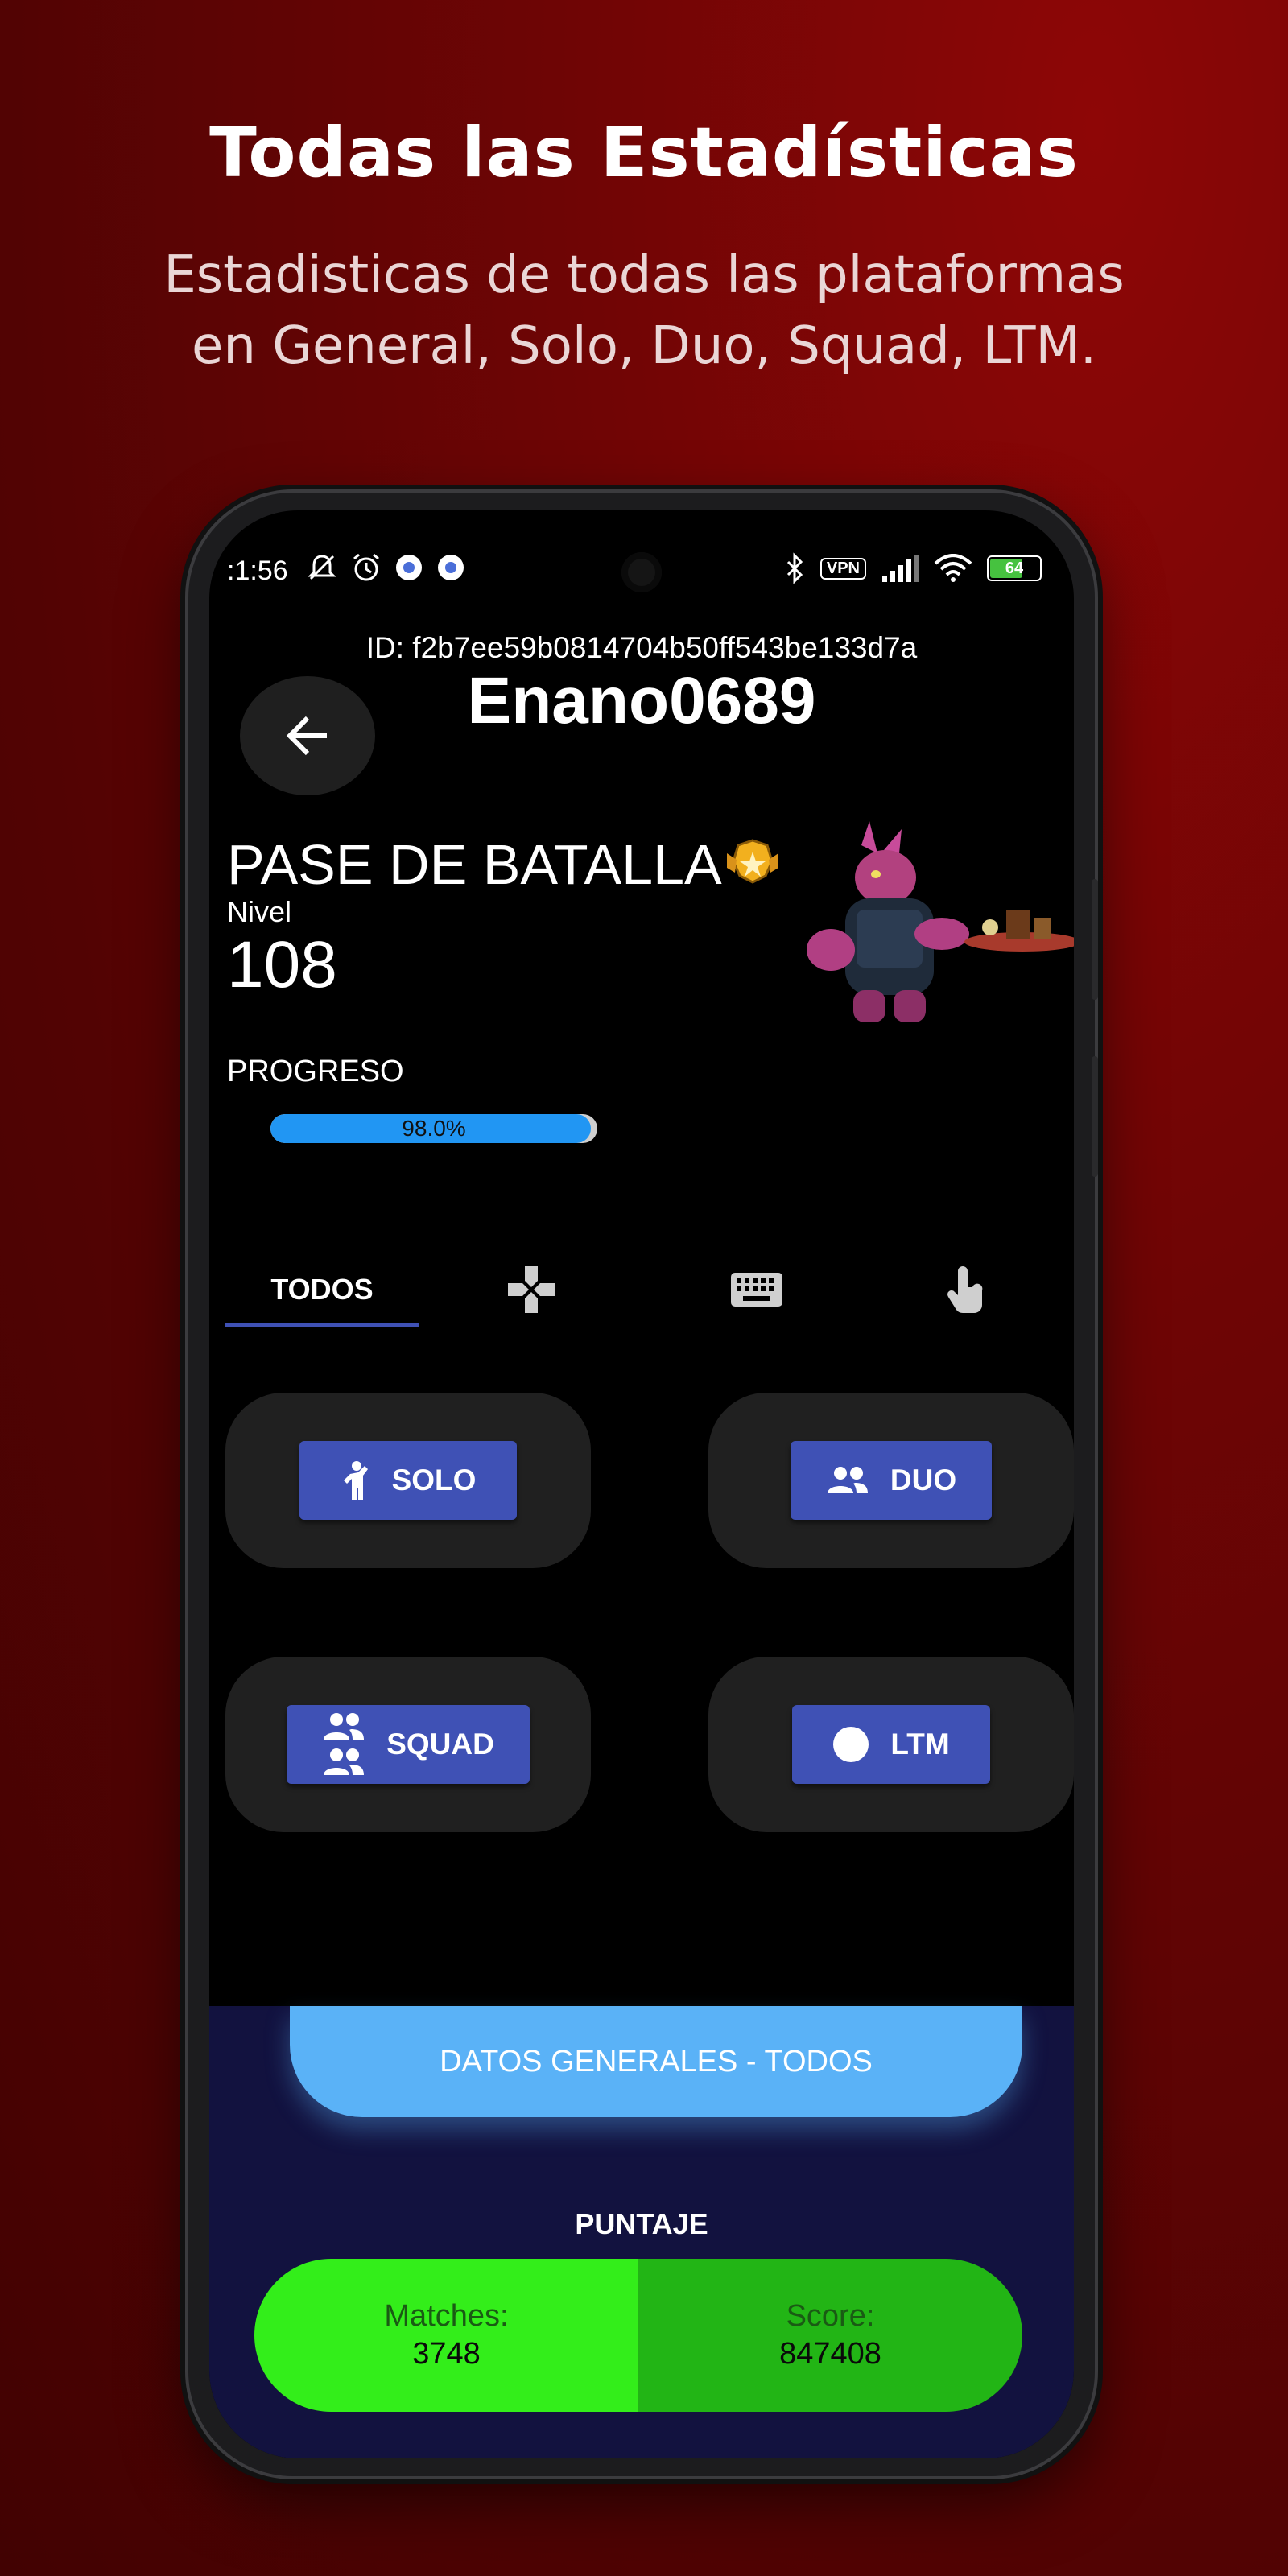  I want to click on gamepad-icon, so click(531, 1289).